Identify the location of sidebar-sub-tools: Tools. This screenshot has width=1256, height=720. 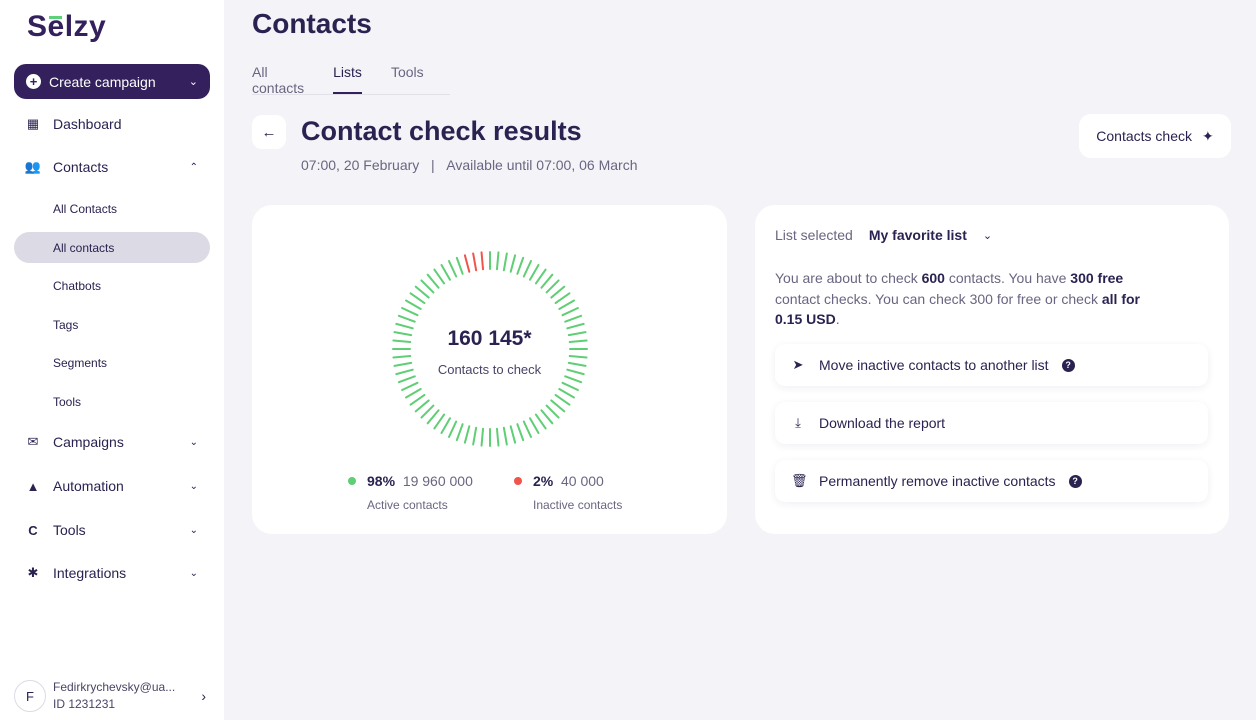
(112, 401).